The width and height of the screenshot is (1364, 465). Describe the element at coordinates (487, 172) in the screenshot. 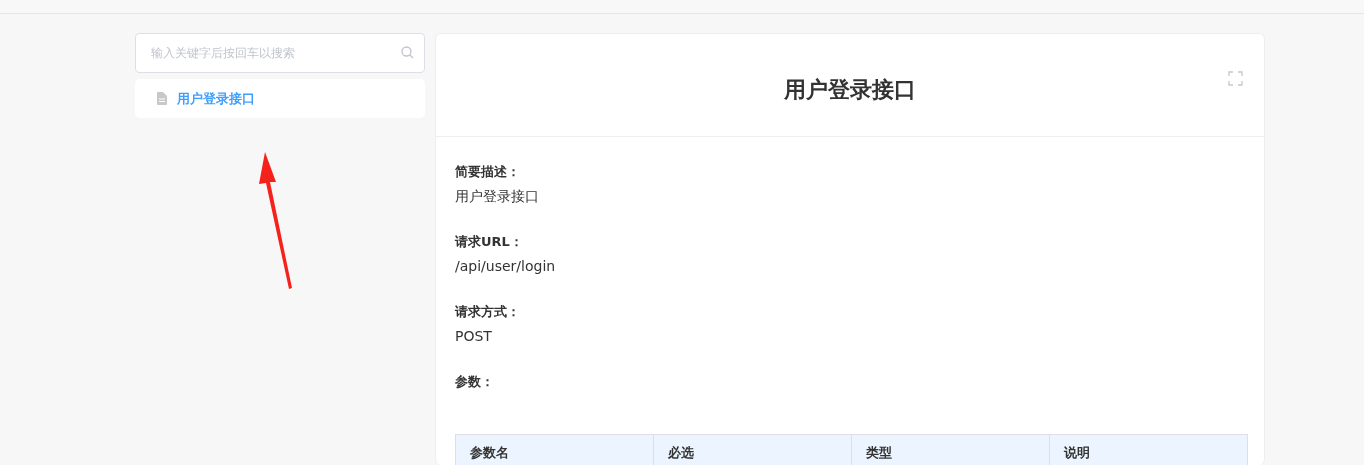

I see `section-label: 简要描述：` at that location.